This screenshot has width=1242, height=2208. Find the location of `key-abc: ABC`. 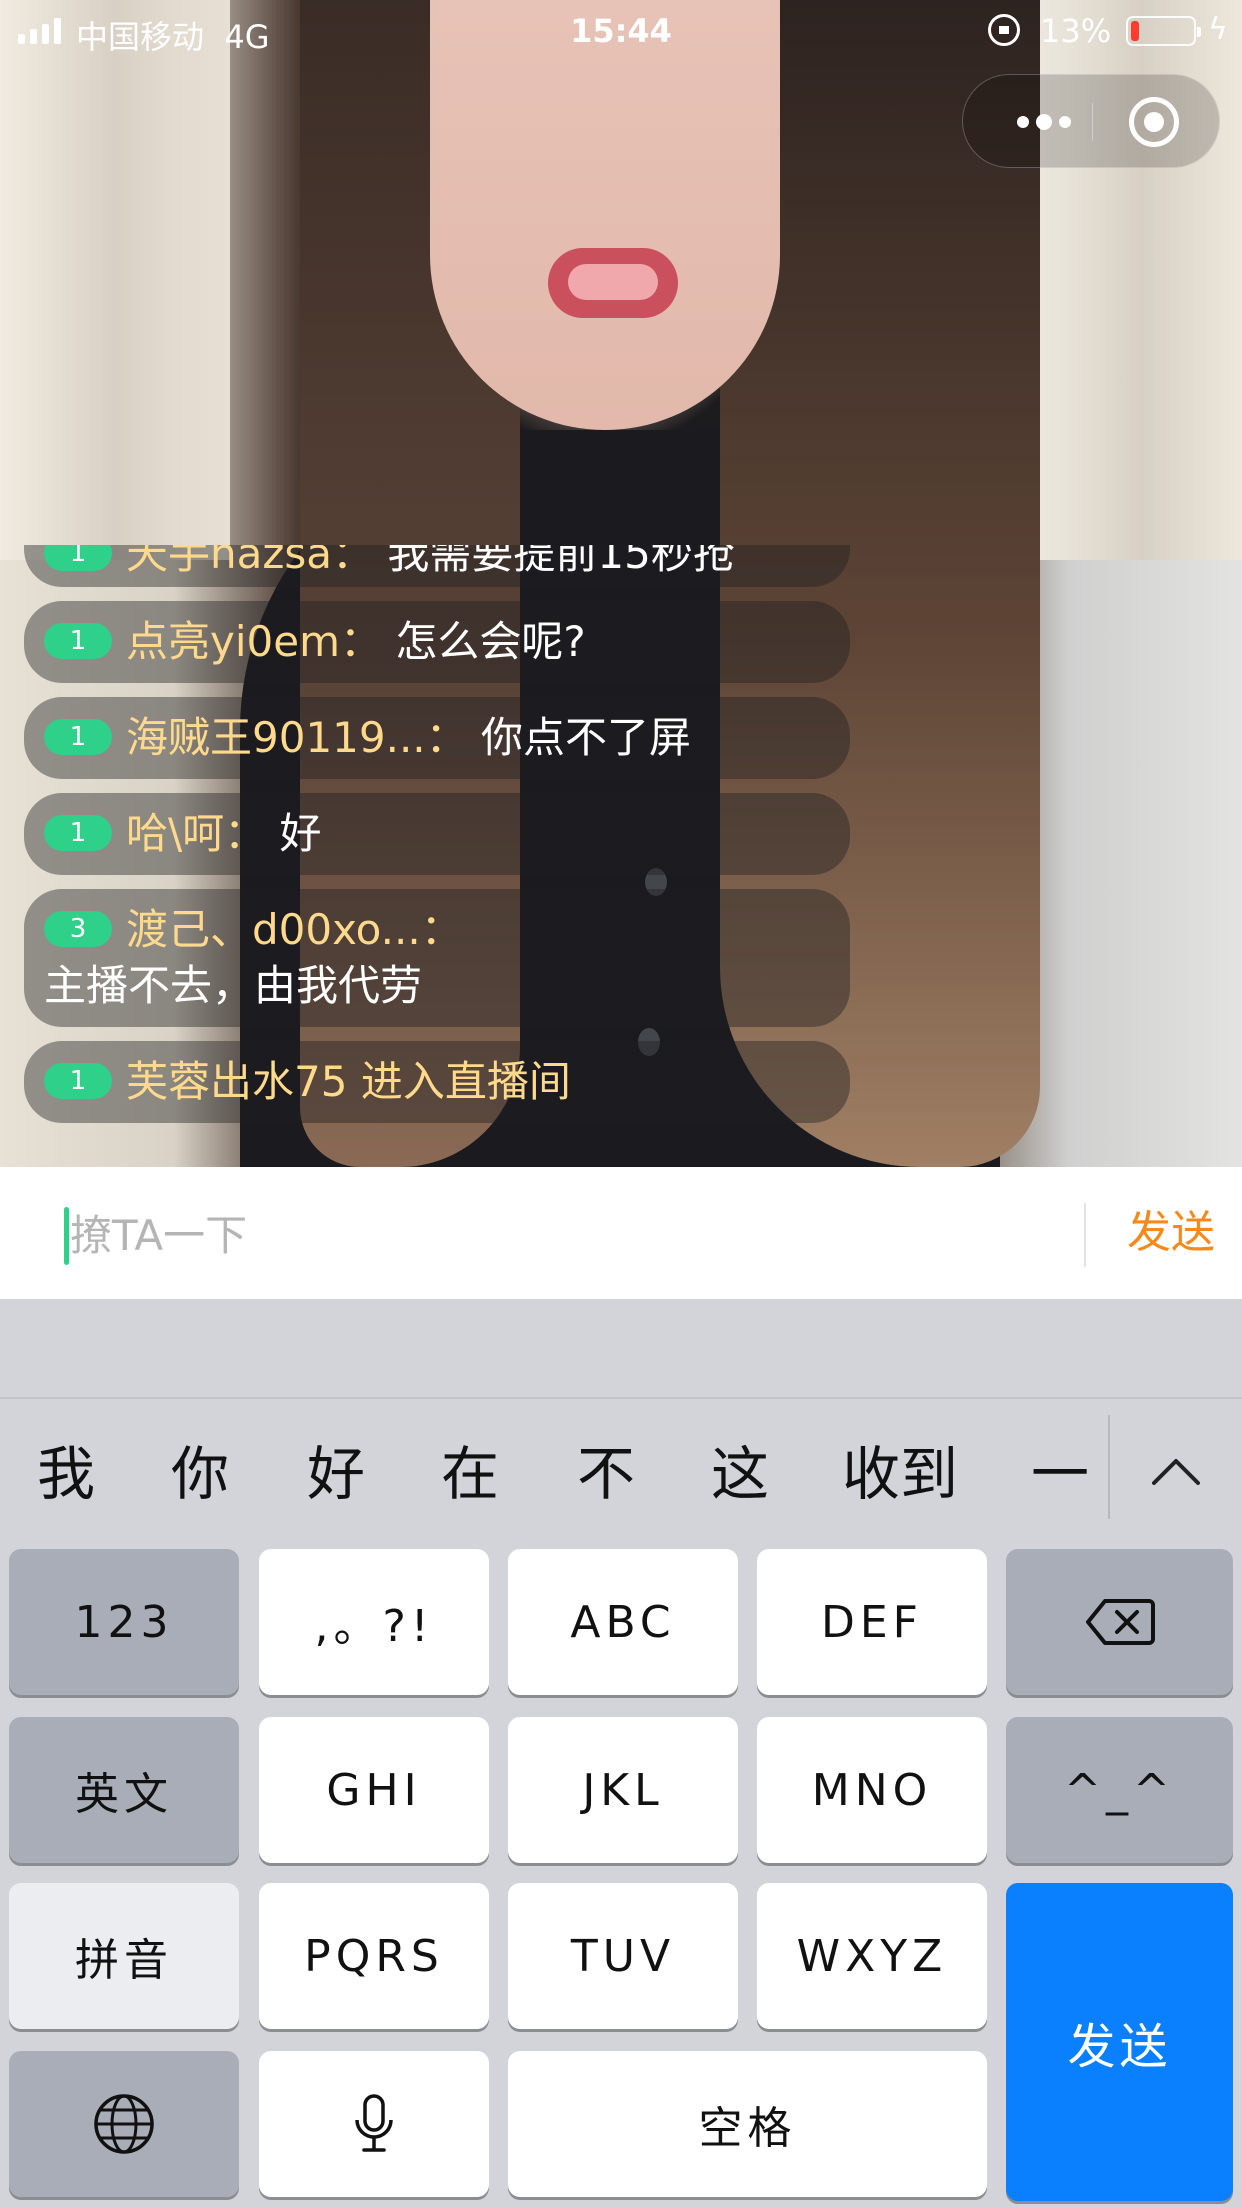

key-abc: ABC is located at coordinates (623, 1622).